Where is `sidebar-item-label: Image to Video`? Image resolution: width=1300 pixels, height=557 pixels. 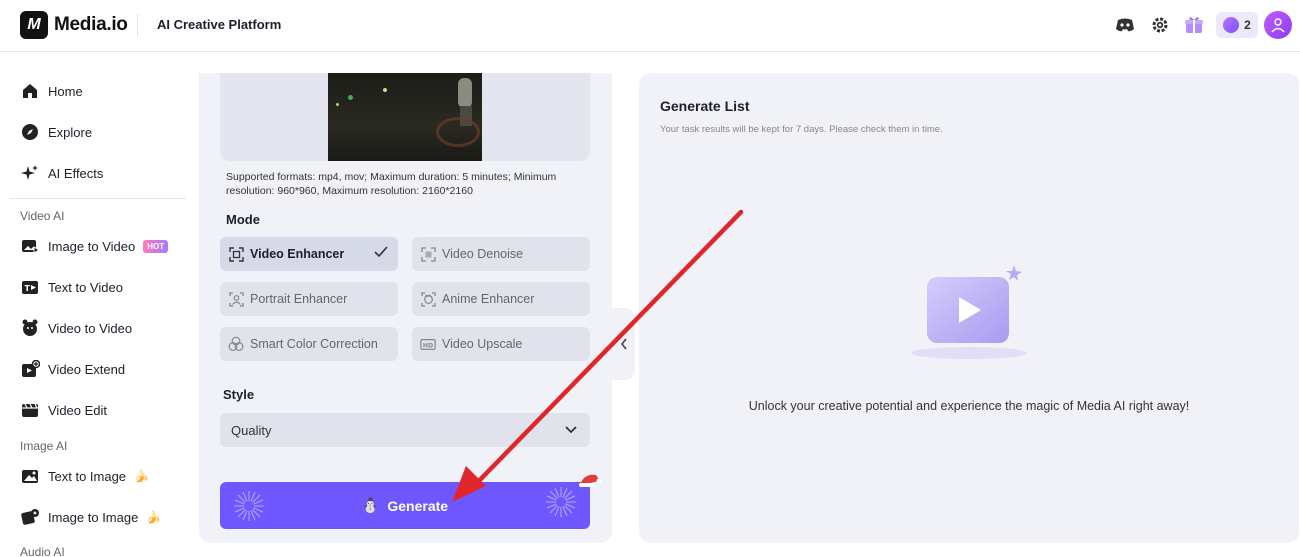
sidebar-item-label: Image to Video is located at coordinates (92, 246).